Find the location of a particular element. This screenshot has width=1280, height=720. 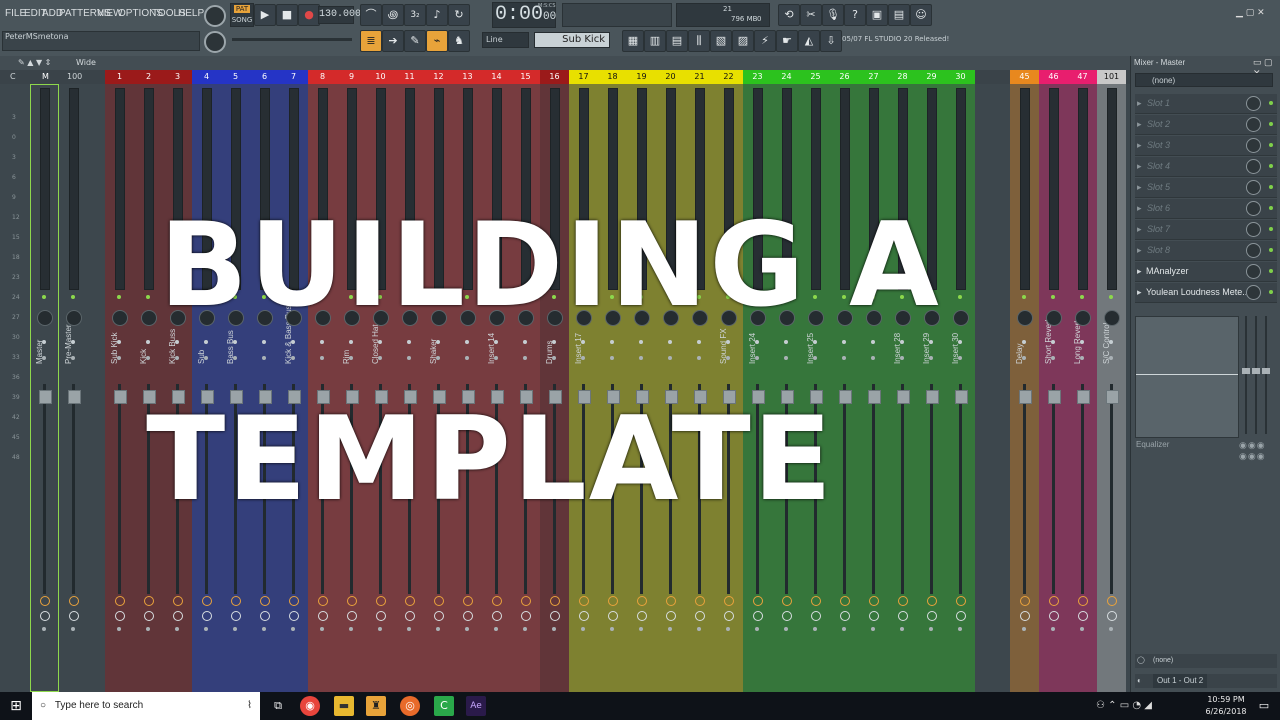

track-color-tab: 2 is located at coordinates (148, 77).